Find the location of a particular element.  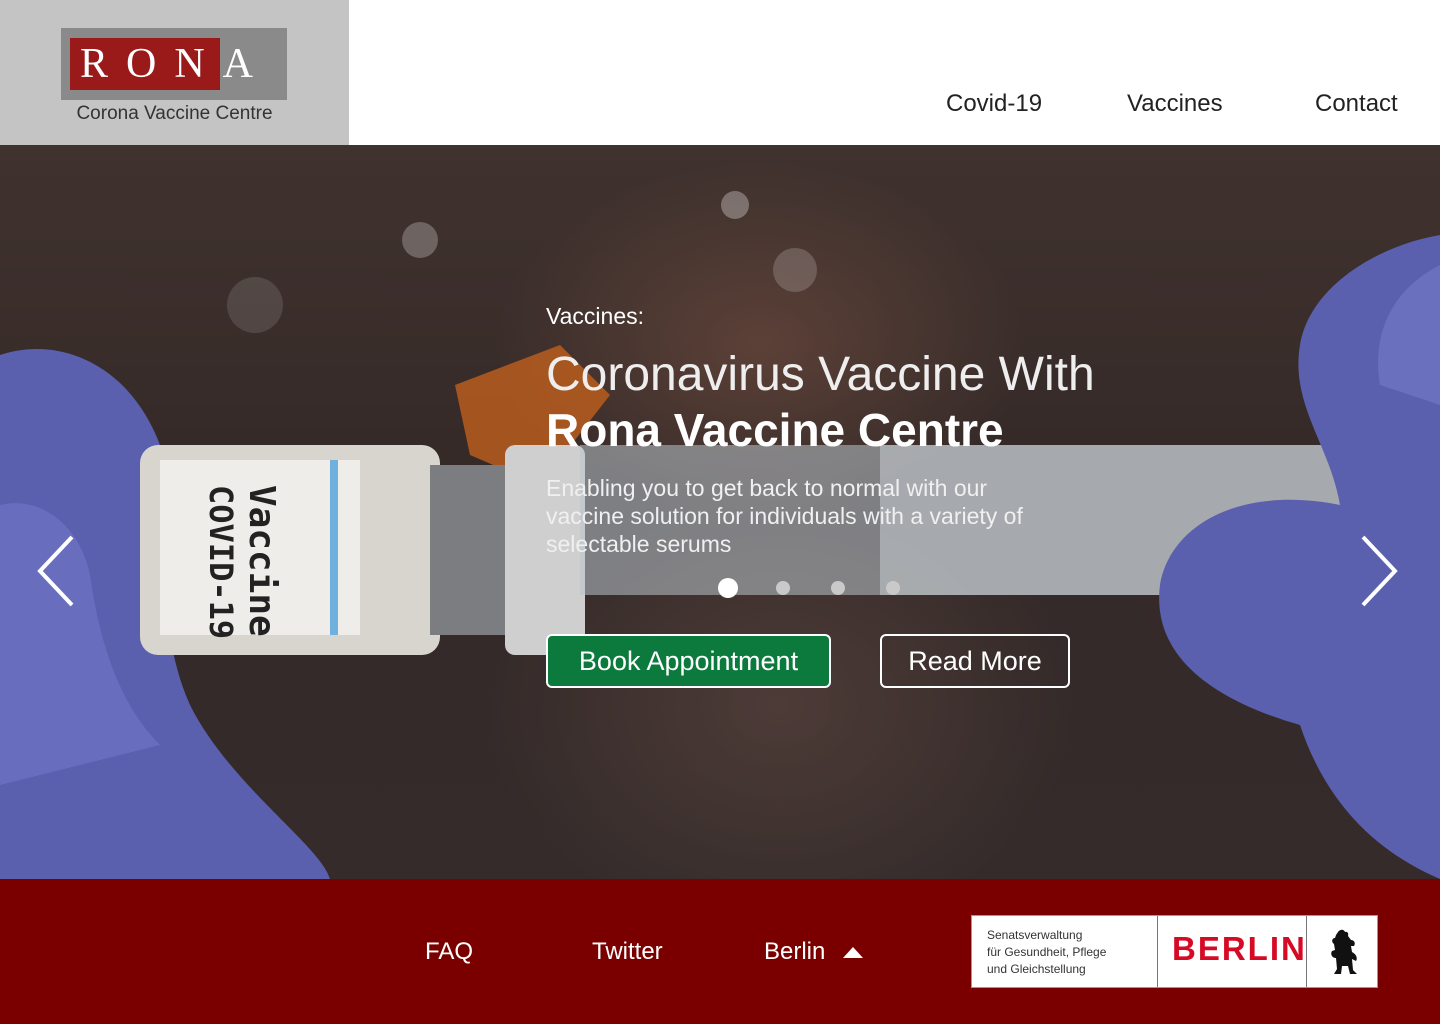

berlin-bear-icon is located at coordinates (1344, 951).